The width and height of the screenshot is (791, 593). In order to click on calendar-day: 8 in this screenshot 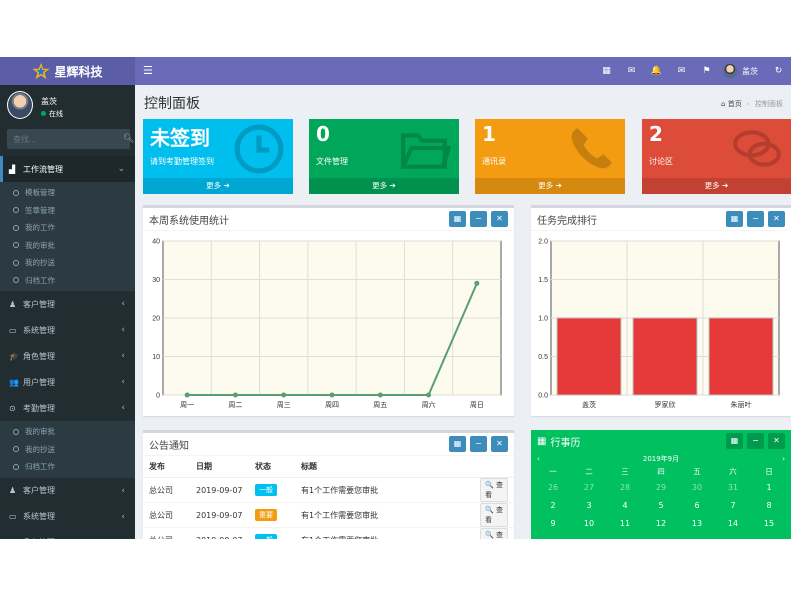, I will do `click(769, 506)`.